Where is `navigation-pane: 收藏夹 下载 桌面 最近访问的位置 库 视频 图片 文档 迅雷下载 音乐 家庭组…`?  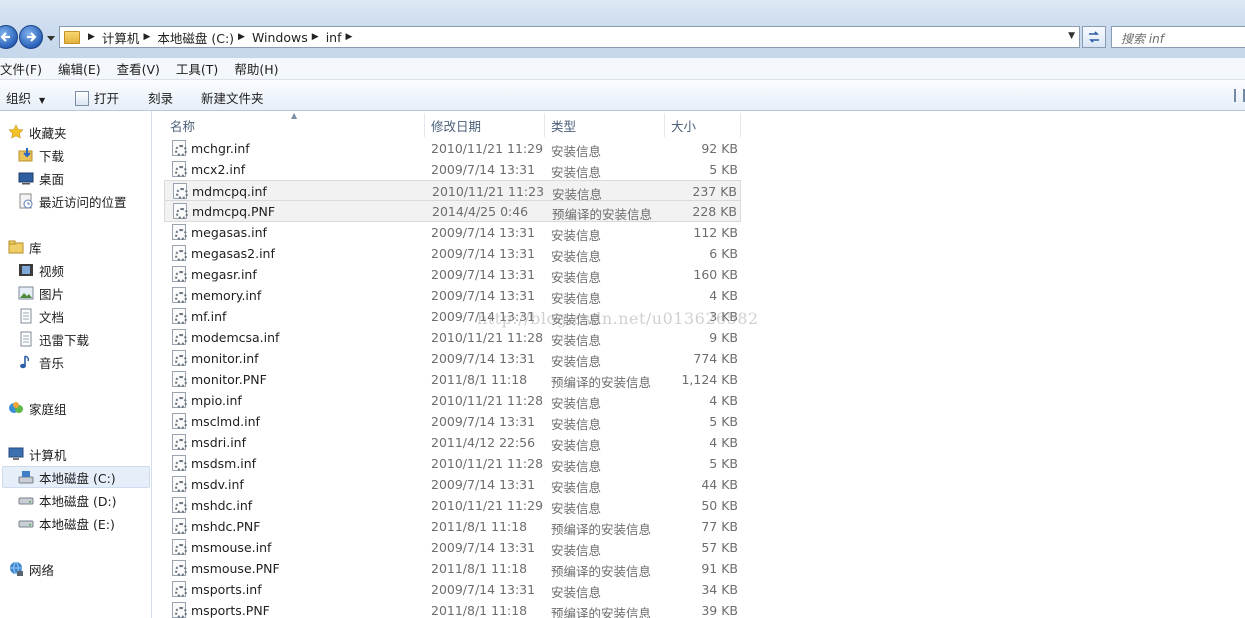 navigation-pane: 收藏夹 下载 桌面 最近访问的位置 库 视频 图片 文档 迅雷下载 音乐 家庭组… is located at coordinates (76, 364).